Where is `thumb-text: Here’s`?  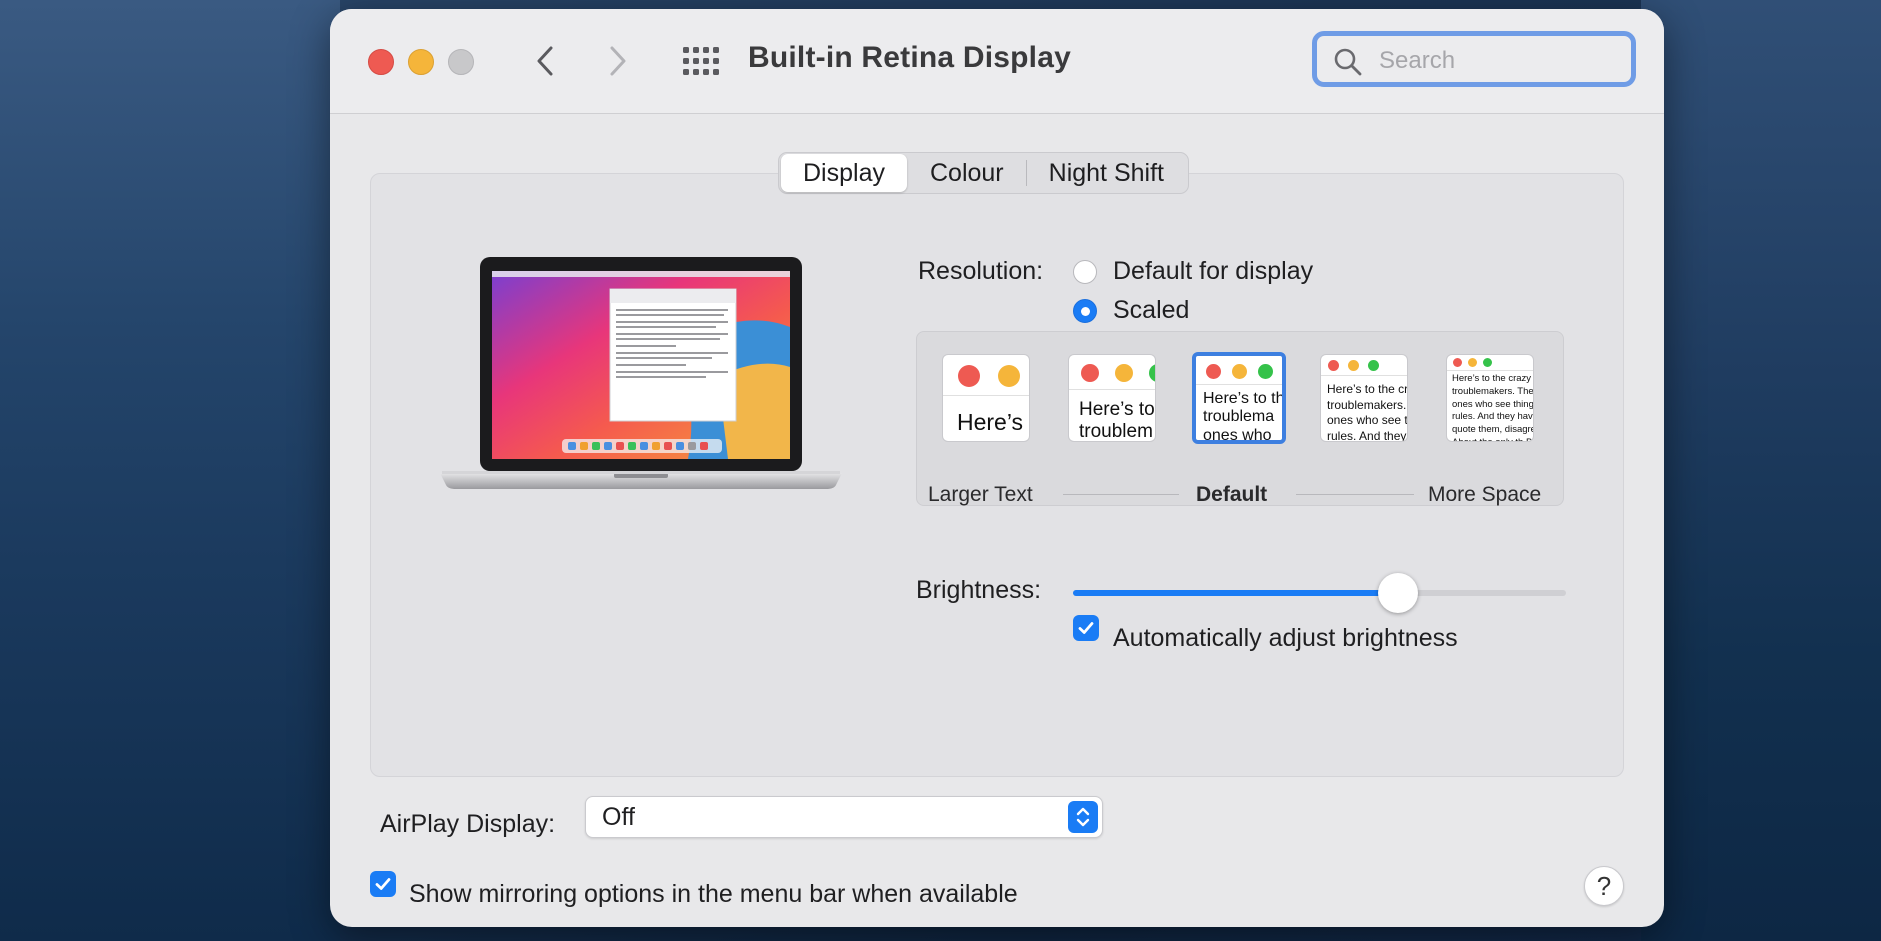 thumb-text: Here’s is located at coordinates (990, 422).